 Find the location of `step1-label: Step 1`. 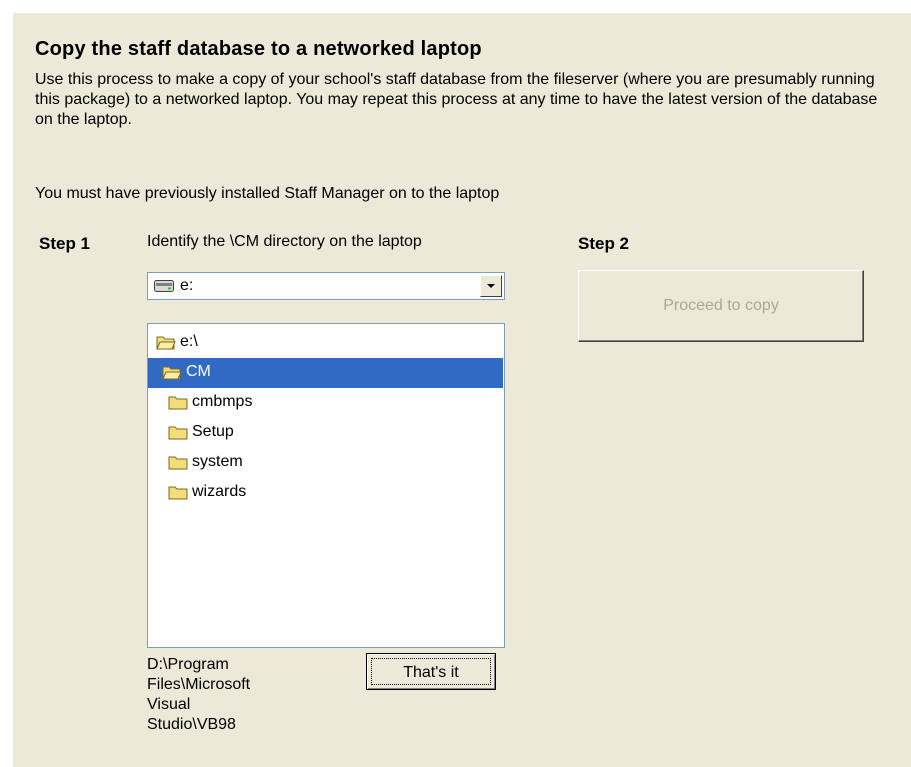

step1-label: Step 1 is located at coordinates (65, 243).